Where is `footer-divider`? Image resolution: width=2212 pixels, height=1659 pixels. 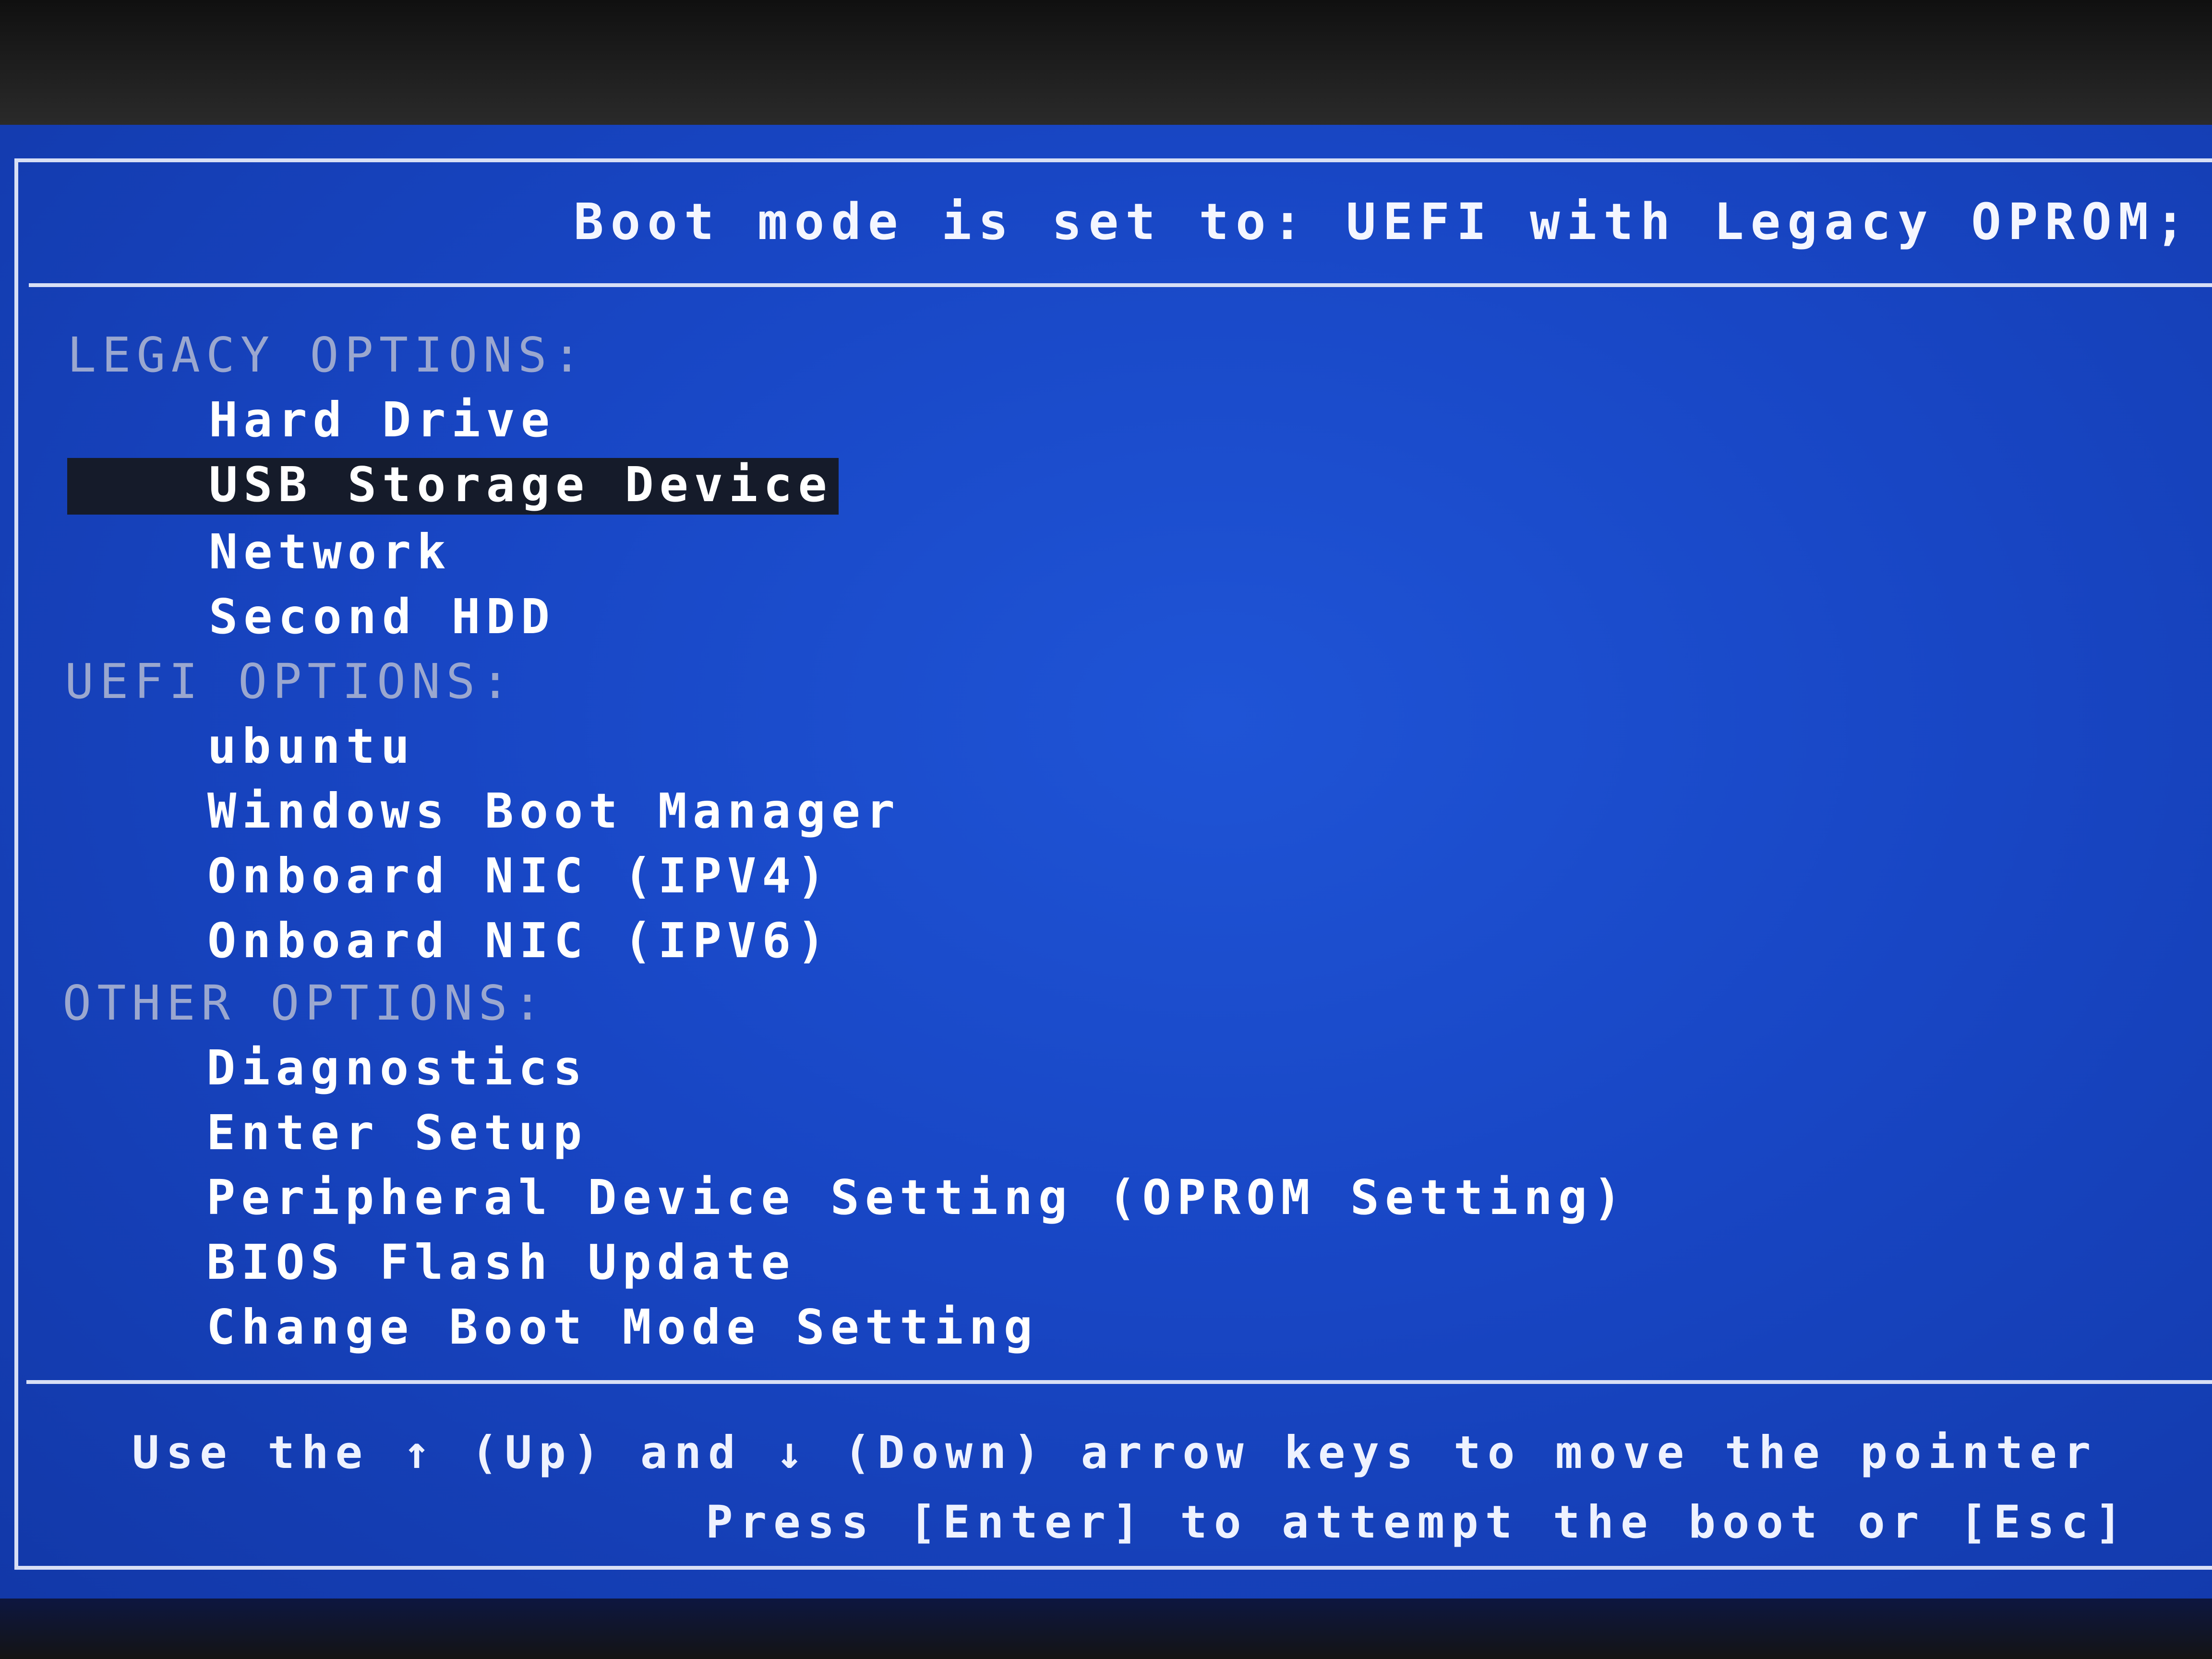
footer-divider is located at coordinates (1119, 1382).